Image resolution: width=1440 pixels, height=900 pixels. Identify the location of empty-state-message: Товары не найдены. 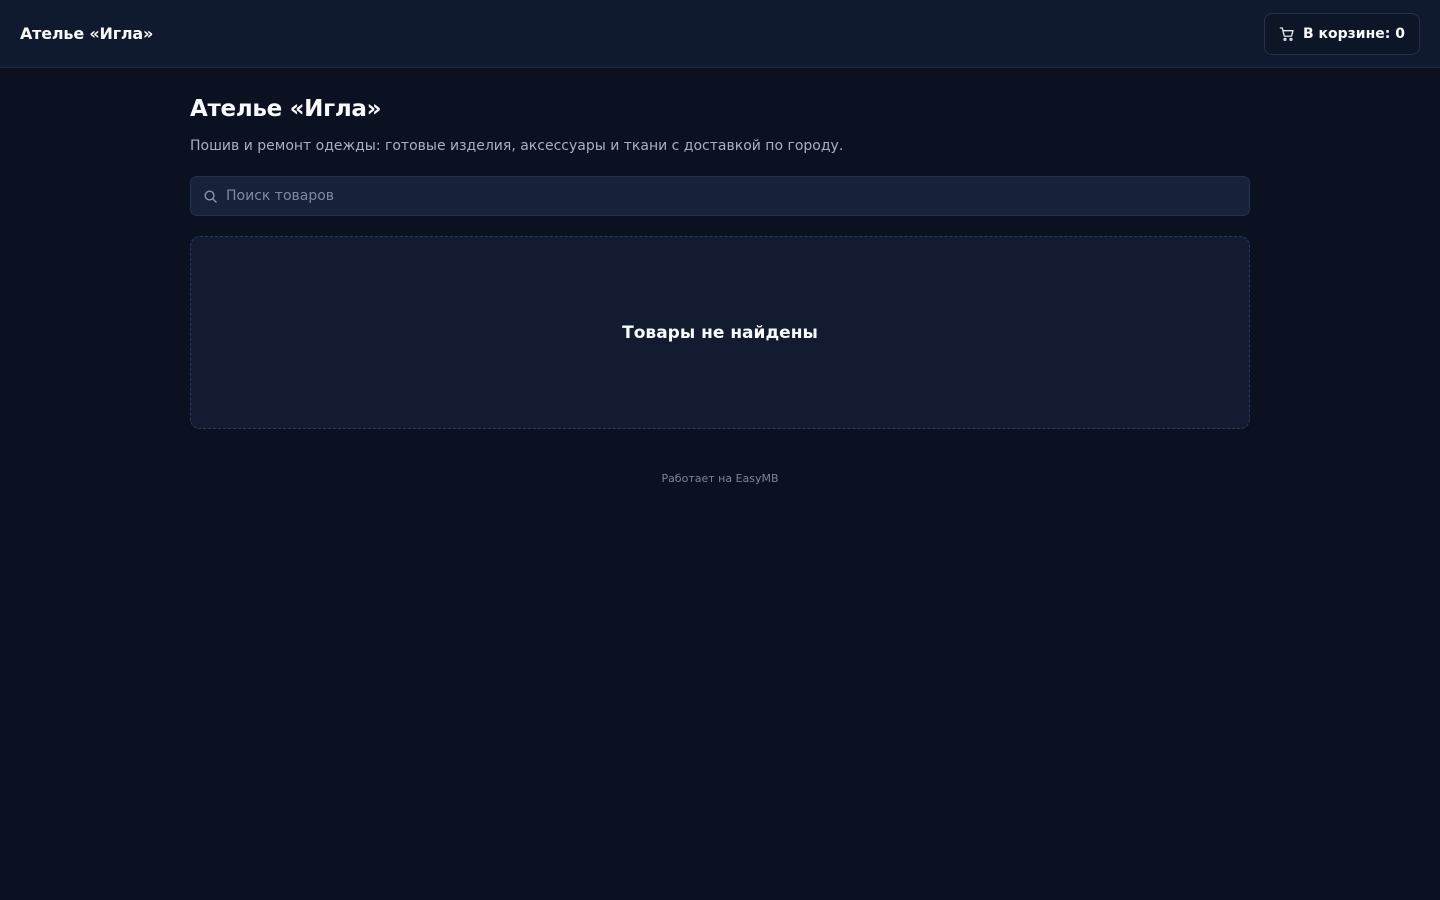
(720, 332).